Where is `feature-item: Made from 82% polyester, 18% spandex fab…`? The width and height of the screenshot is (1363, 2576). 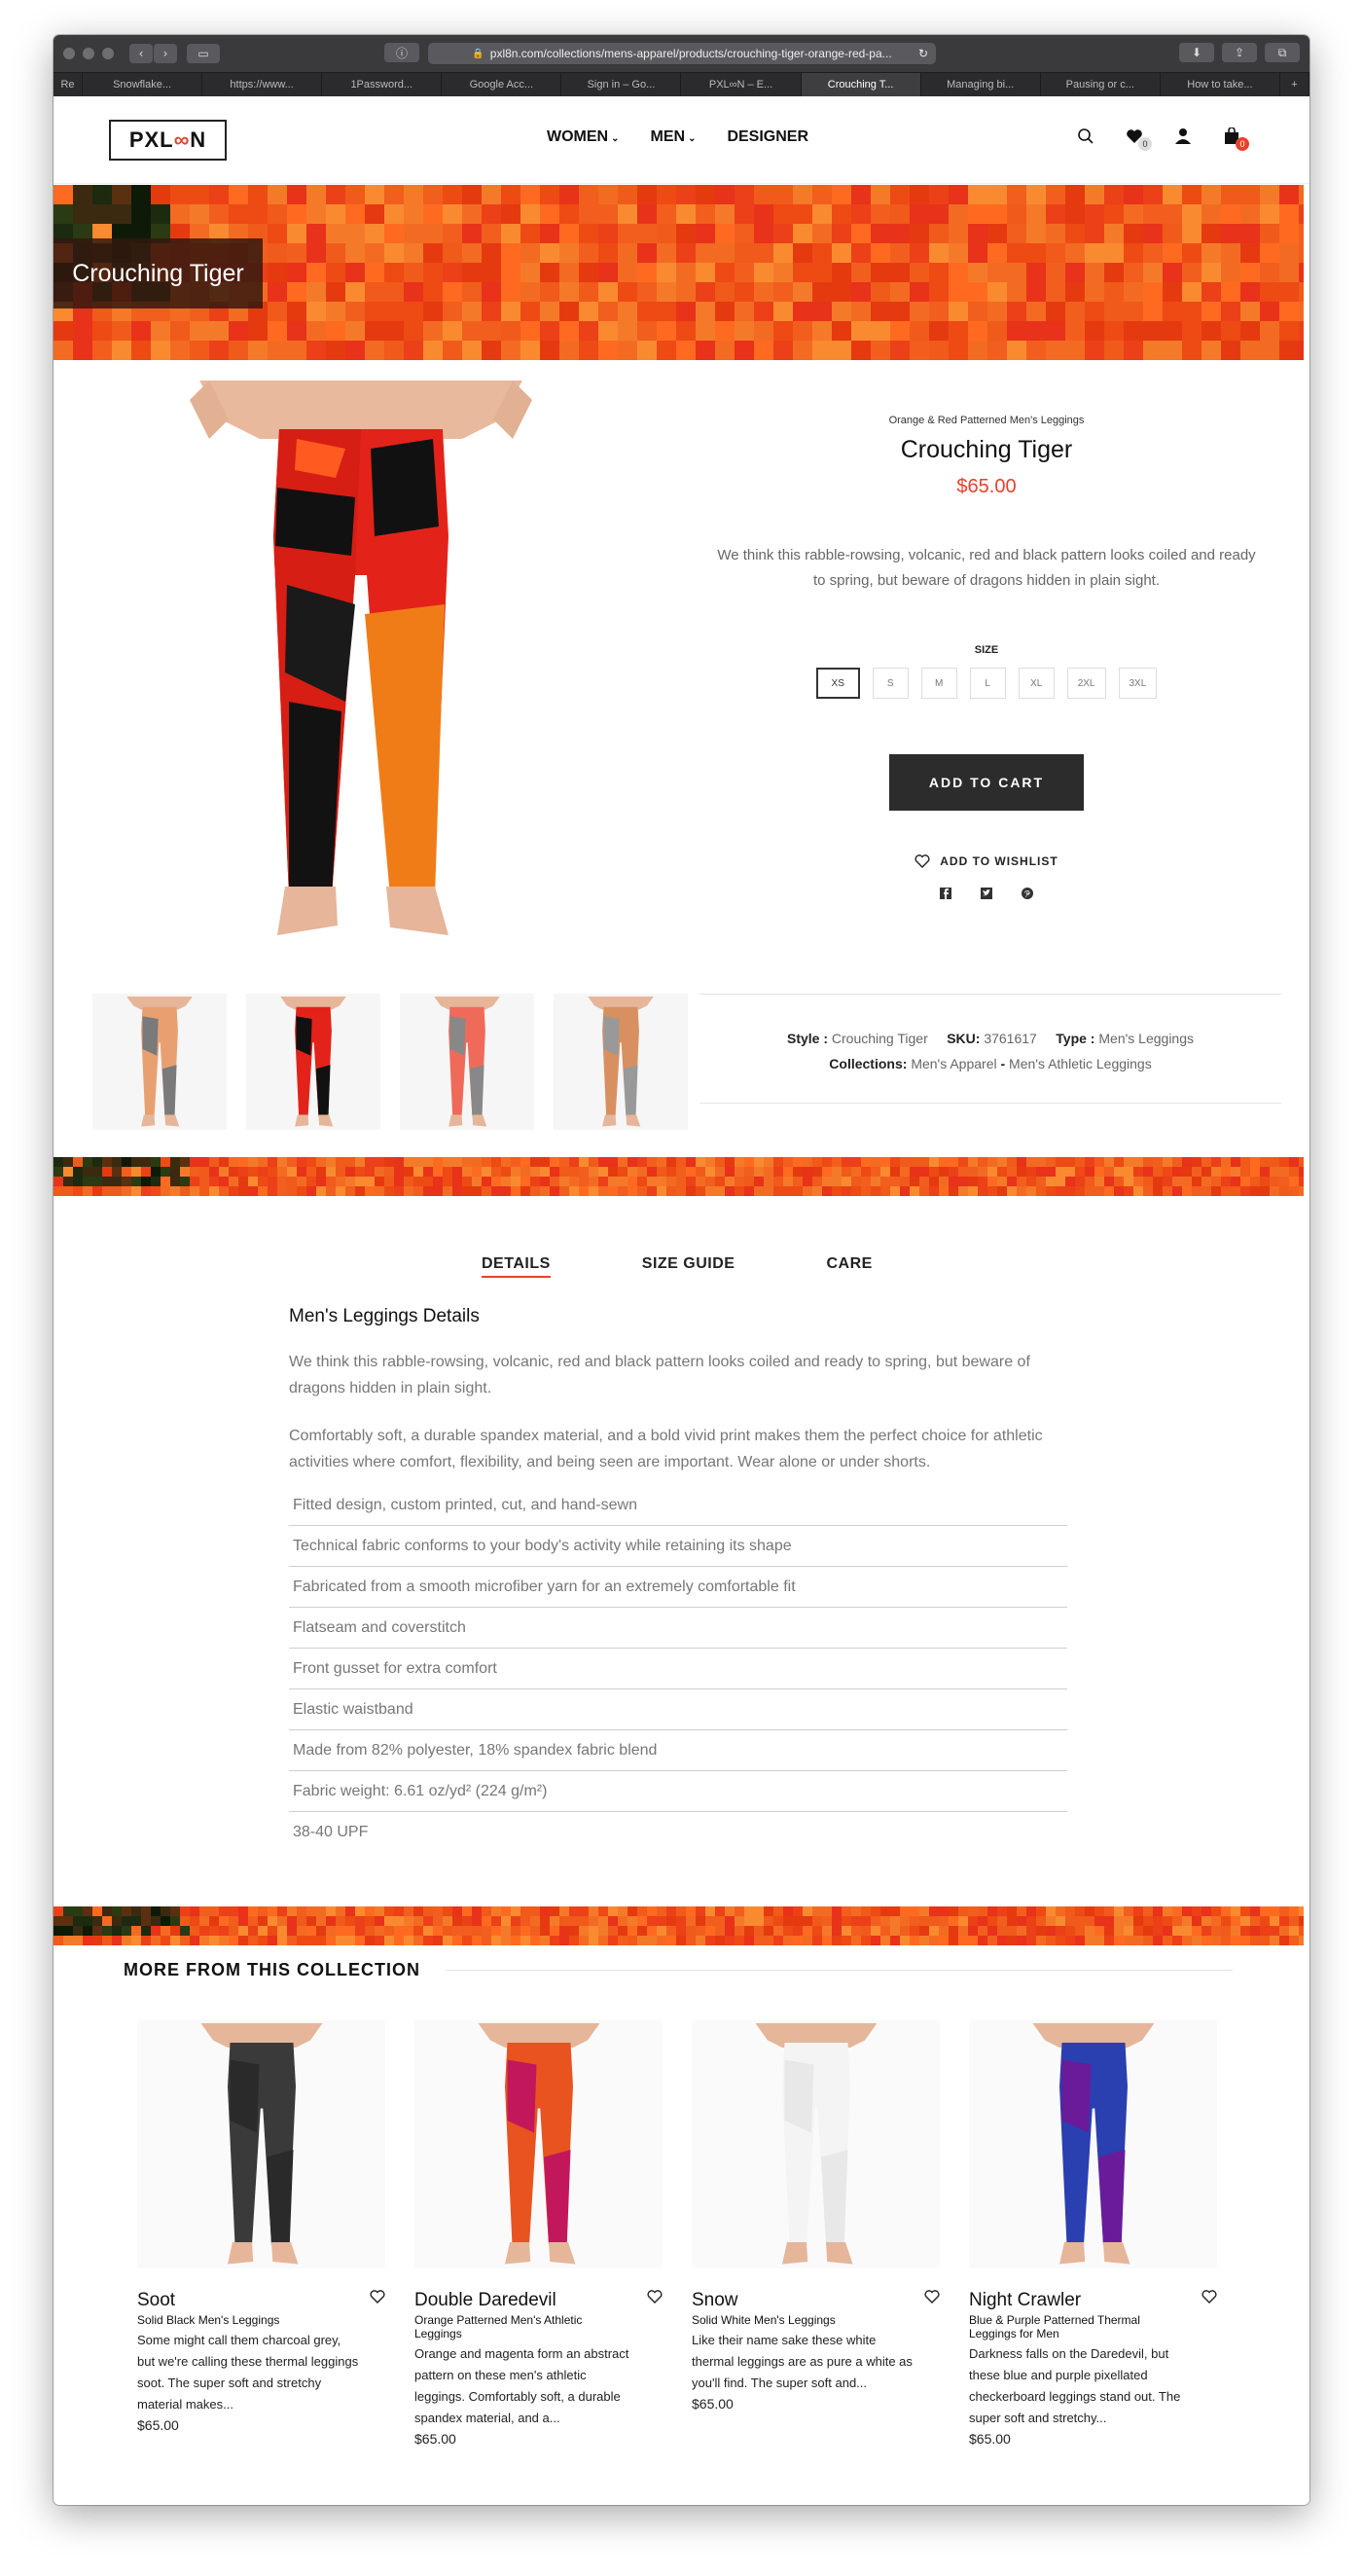
feature-item: Made from 82% polyester, 18% spandex fab… is located at coordinates (678, 1750).